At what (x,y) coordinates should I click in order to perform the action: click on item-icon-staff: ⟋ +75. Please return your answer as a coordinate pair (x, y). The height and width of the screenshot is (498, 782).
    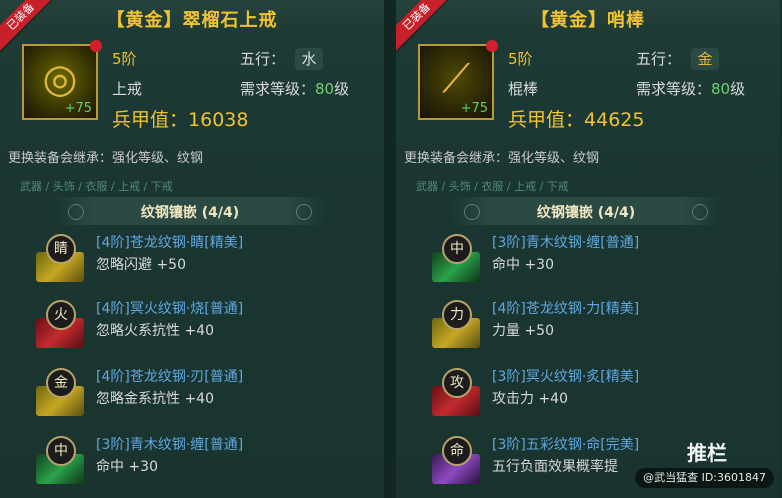
    Looking at the image, I should click on (458, 80).